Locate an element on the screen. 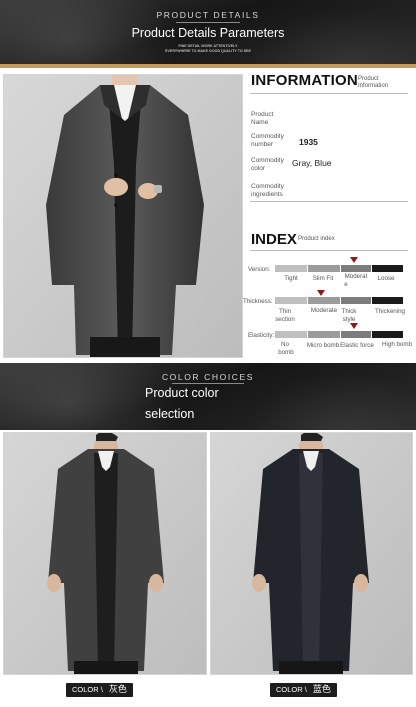 This screenshot has width=416, height=707. product-name-label-1: Product is located at coordinates (262, 114).